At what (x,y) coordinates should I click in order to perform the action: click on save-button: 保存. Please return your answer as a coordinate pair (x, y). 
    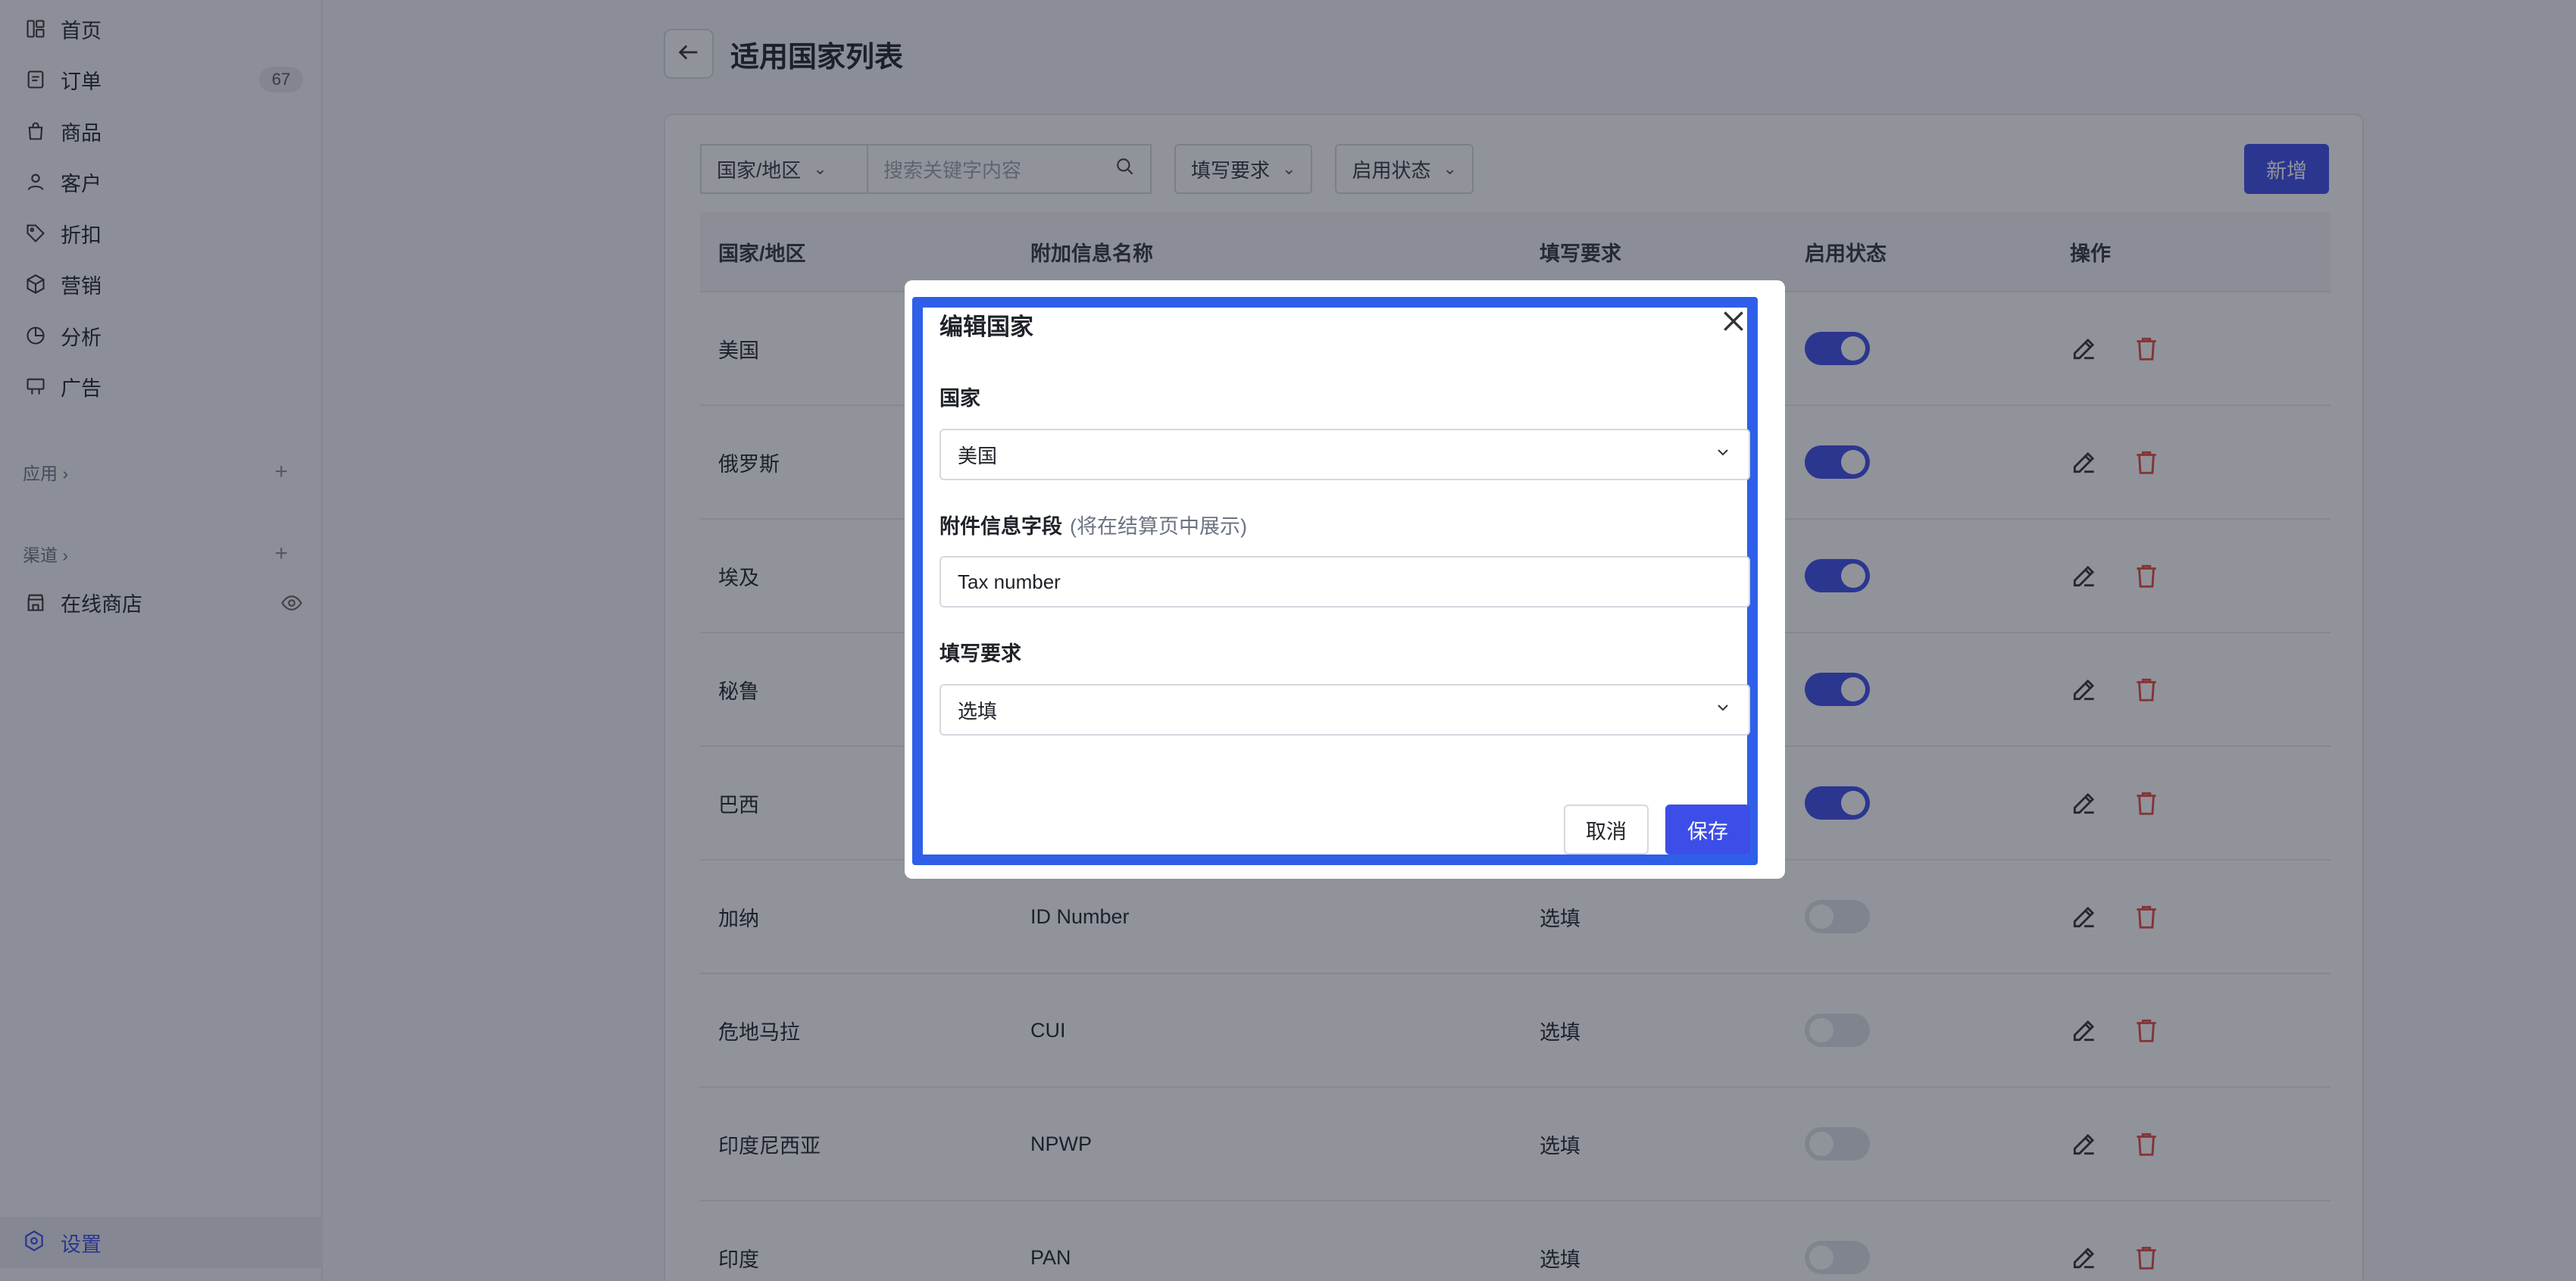
    Looking at the image, I should click on (1707, 830).